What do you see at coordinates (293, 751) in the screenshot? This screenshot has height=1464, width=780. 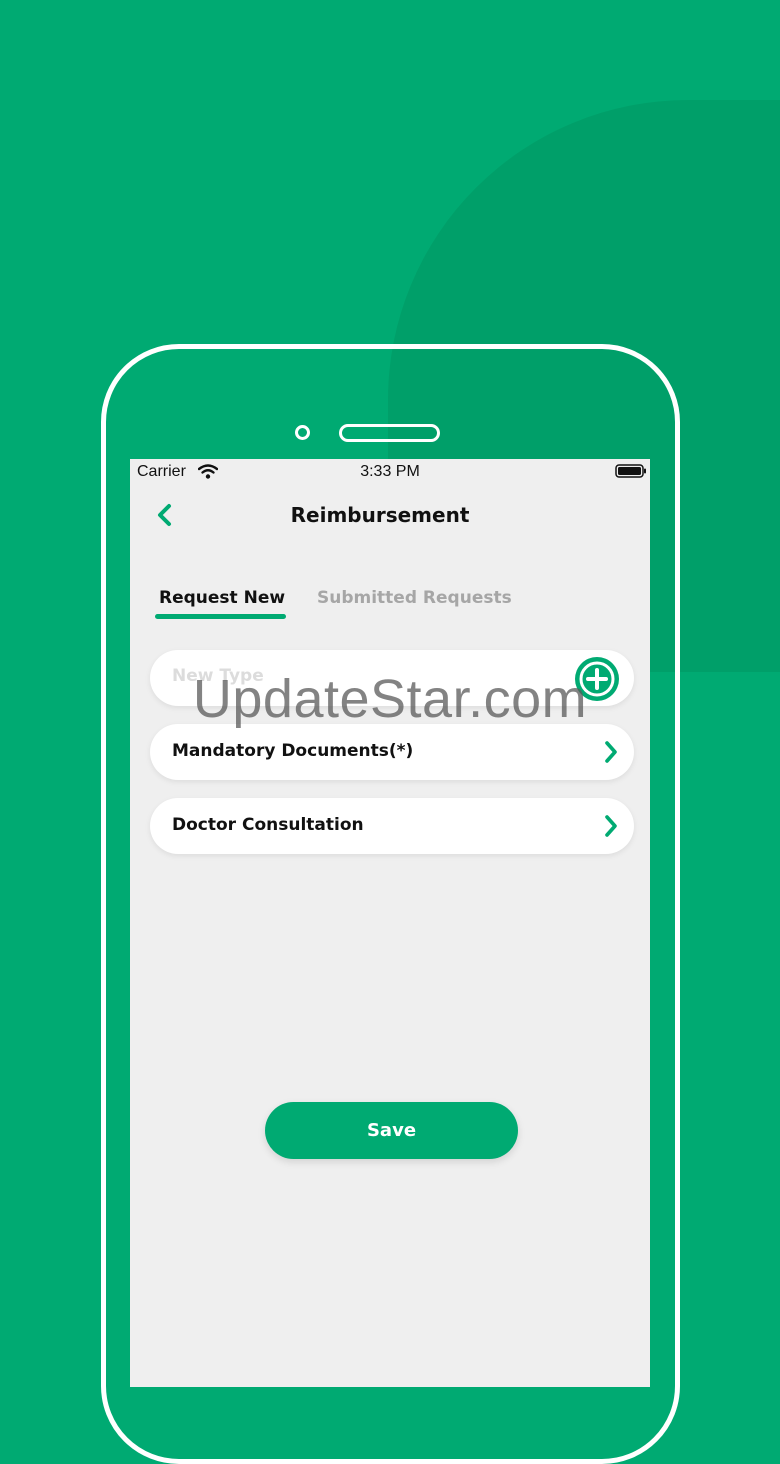 I see `list-item-label: Mandatory Documents(*)` at bounding box center [293, 751].